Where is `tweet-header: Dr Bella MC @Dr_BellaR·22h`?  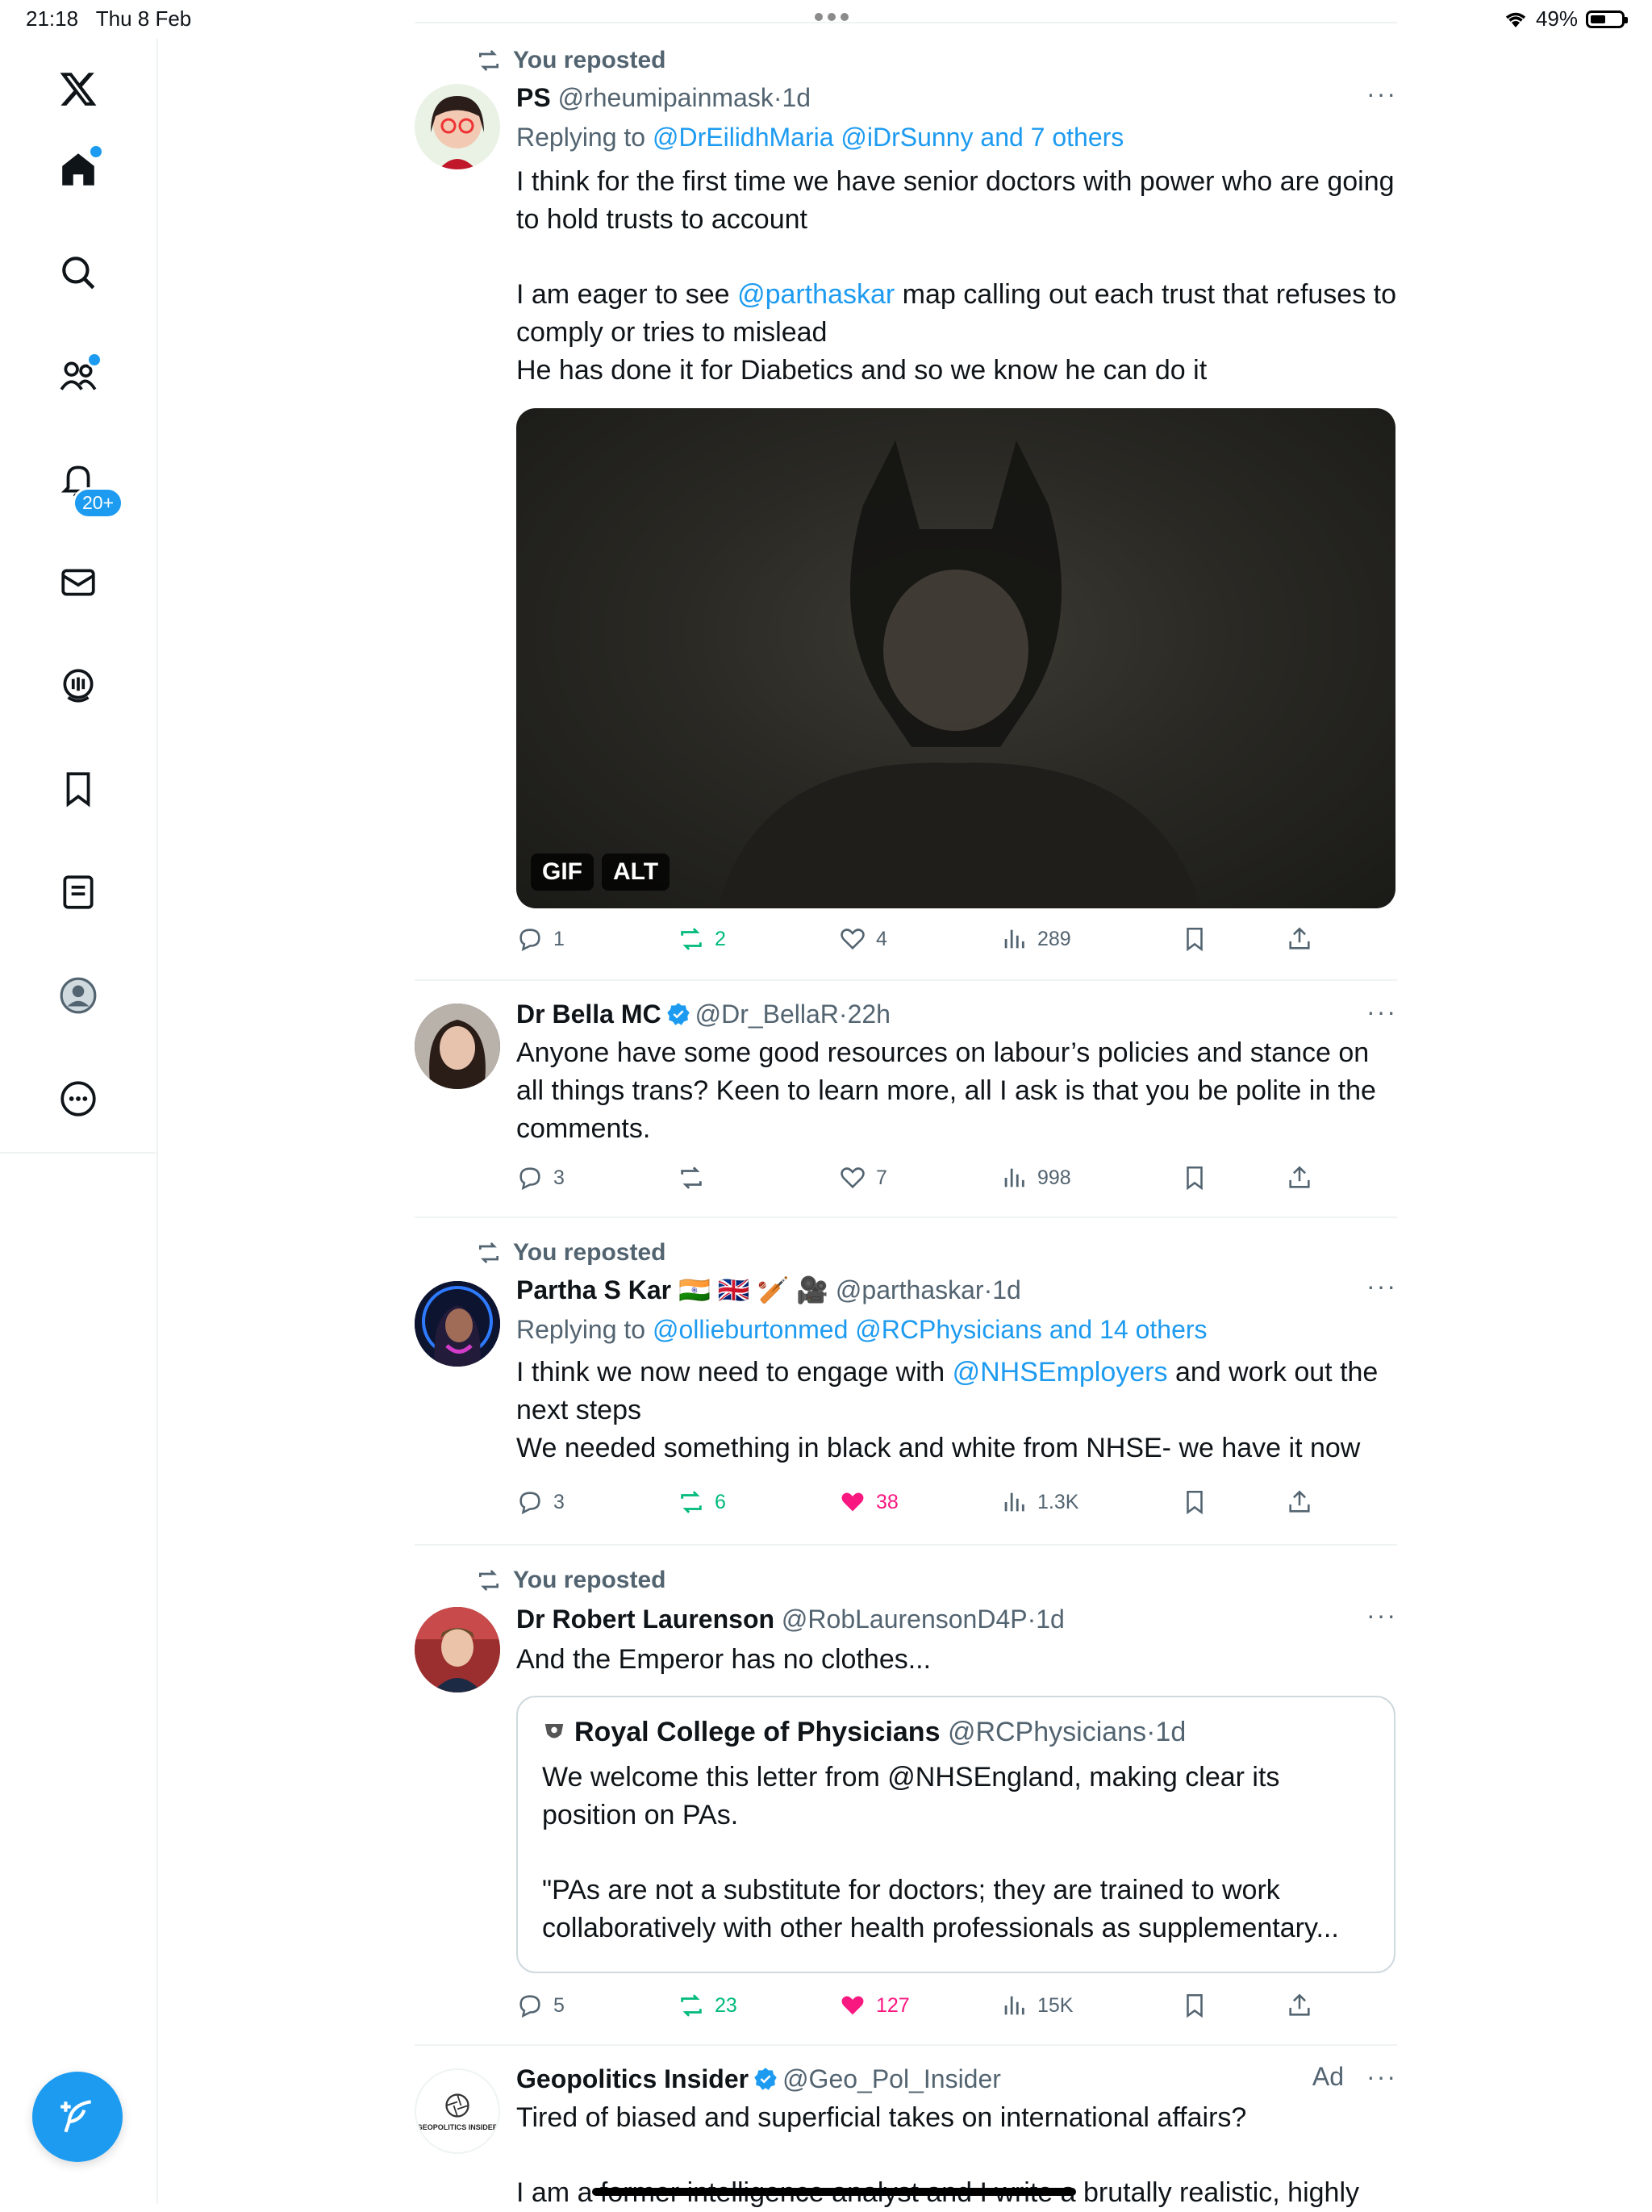
tweet-header: Dr Bella MC @Dr_BellaR·22h is located at coordinates (957, 1014).